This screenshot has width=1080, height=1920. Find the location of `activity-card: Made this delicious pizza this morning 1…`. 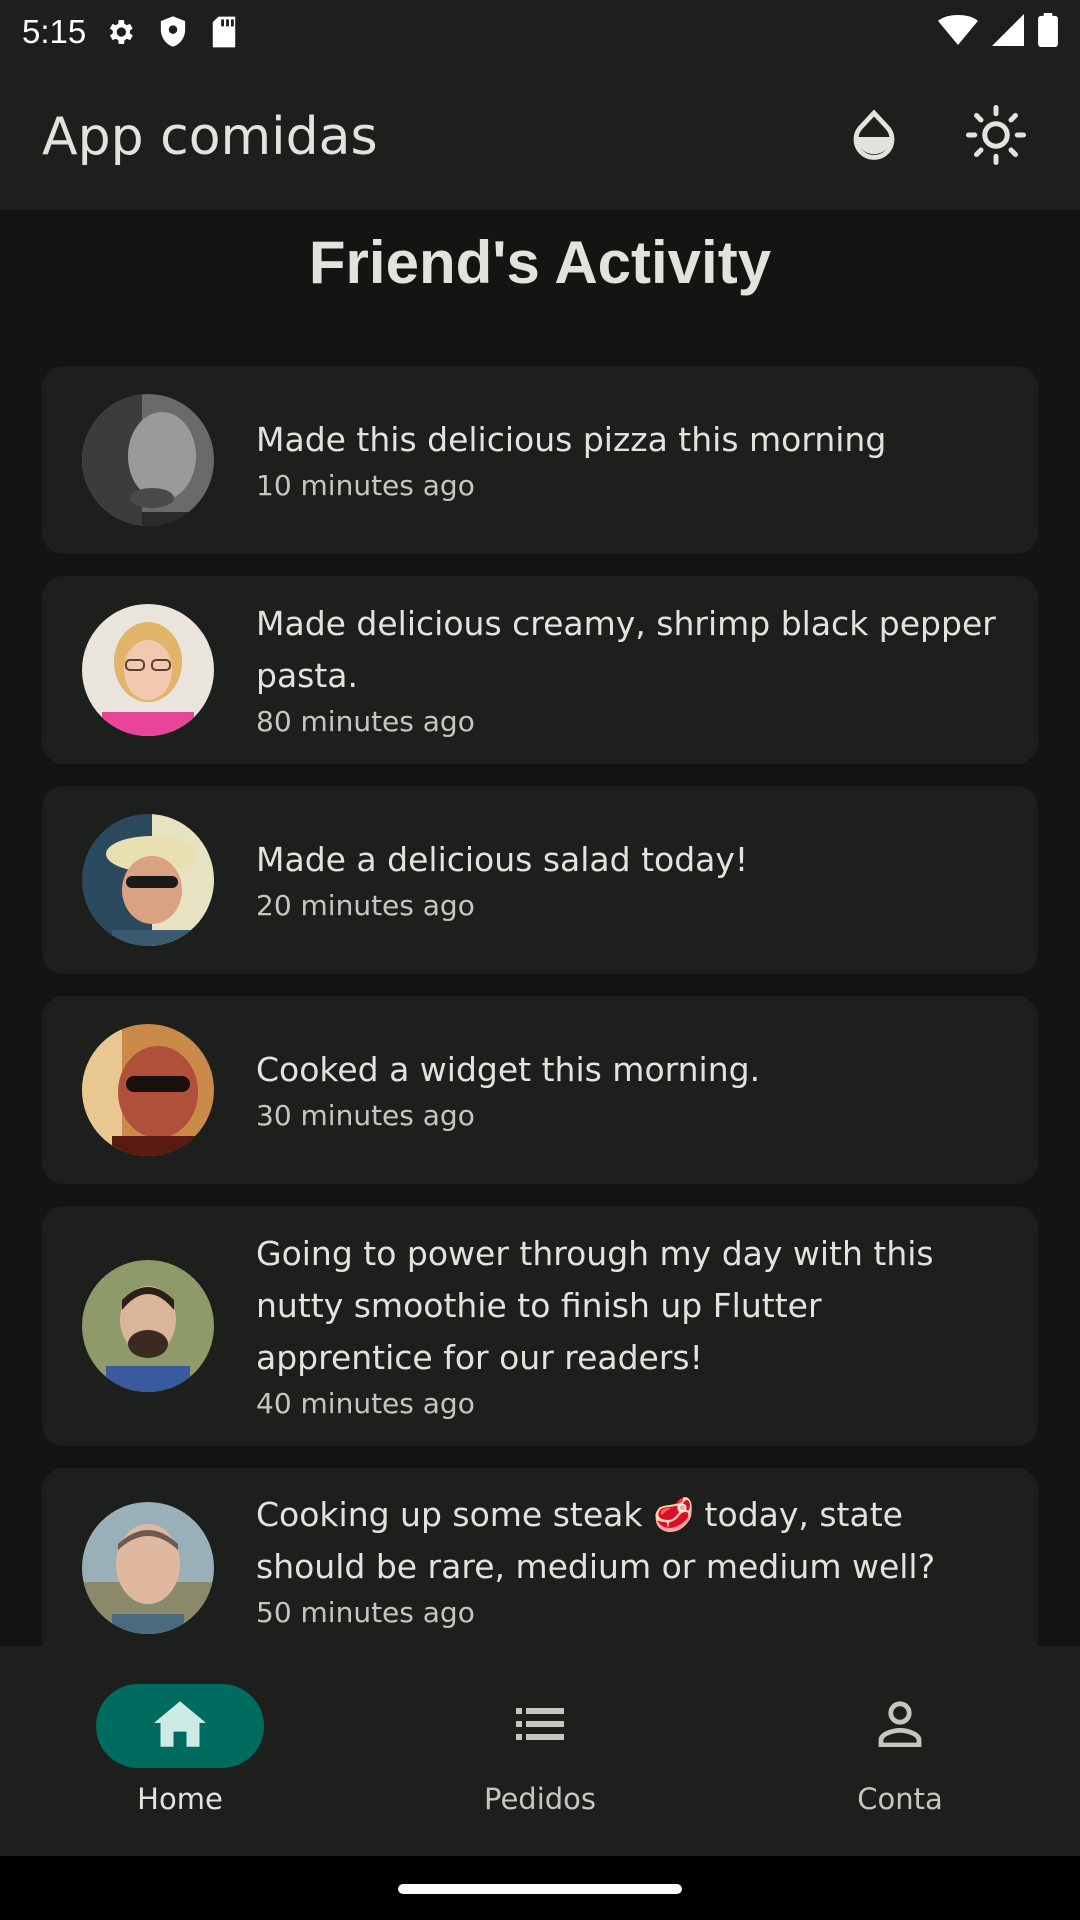

activity-card: Made this delicious pizza this morning 1… is located at coordinates (540, 460).